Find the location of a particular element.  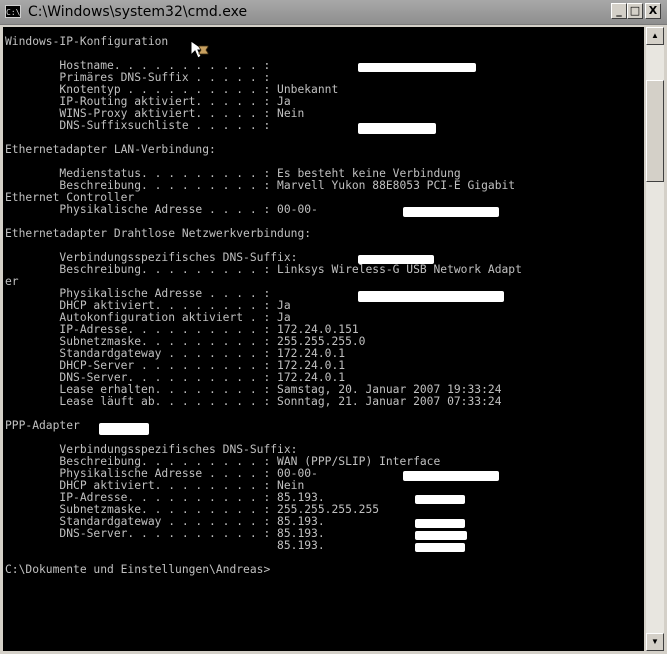

console-line: Ethernetadapter LAN-Verbindung: is located at coordinates (110, 149).